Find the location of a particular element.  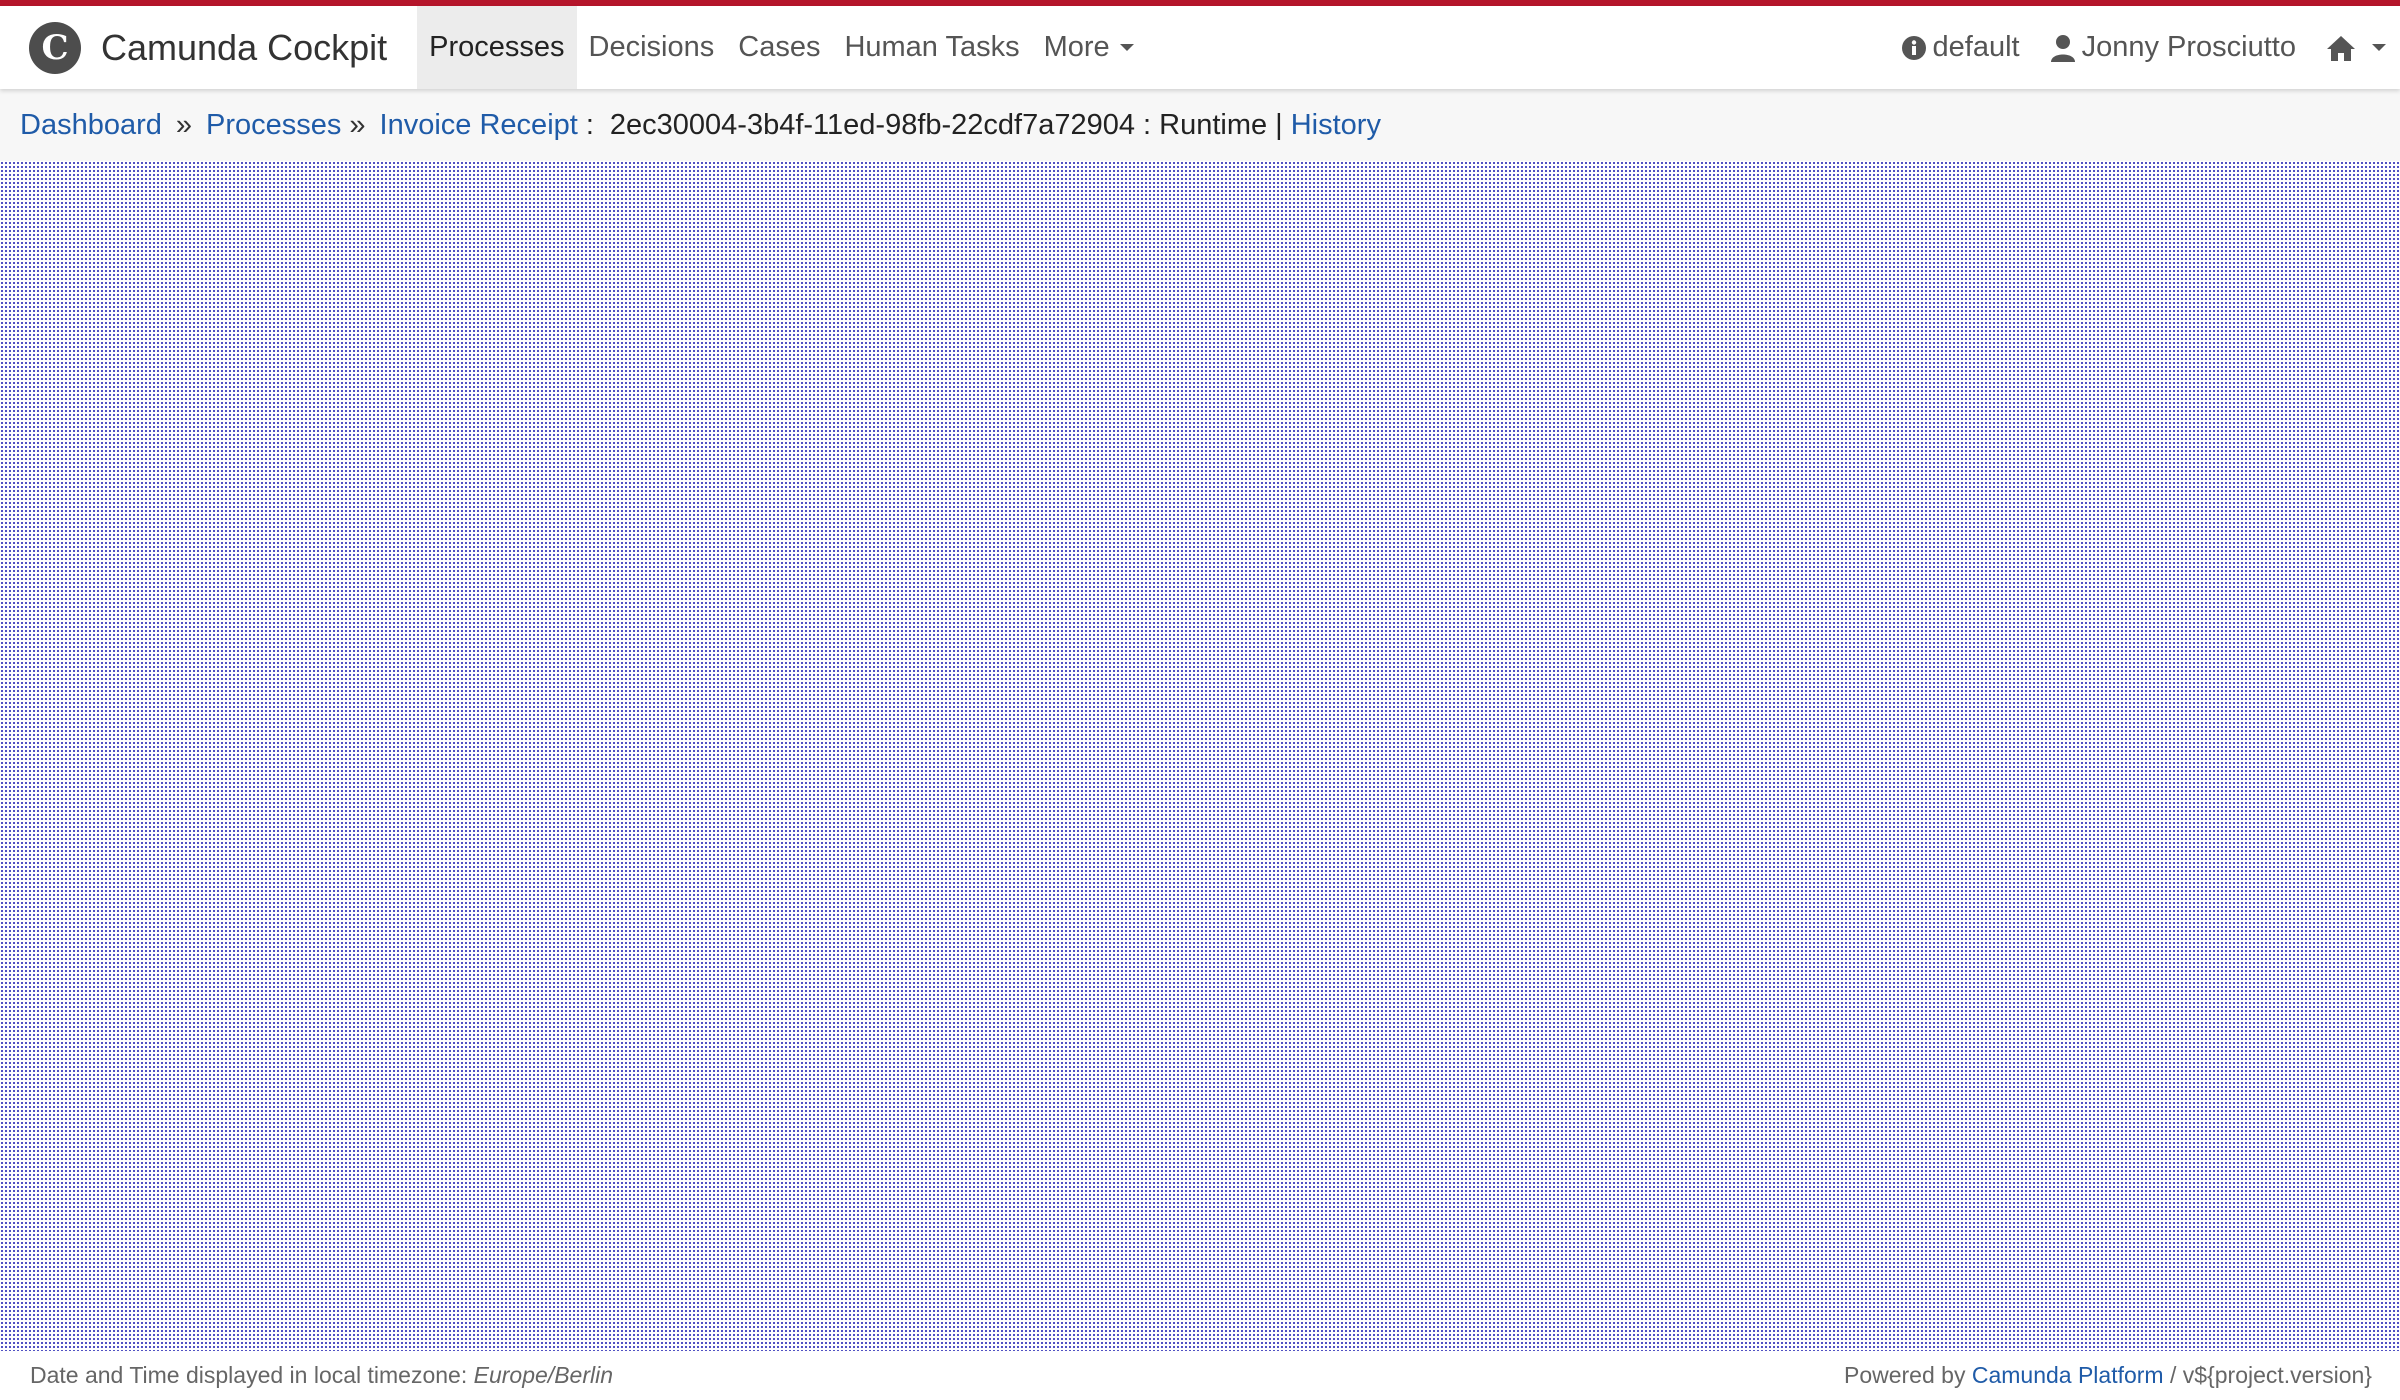

nav-processes: Processes is located at coordinates (497, 47).